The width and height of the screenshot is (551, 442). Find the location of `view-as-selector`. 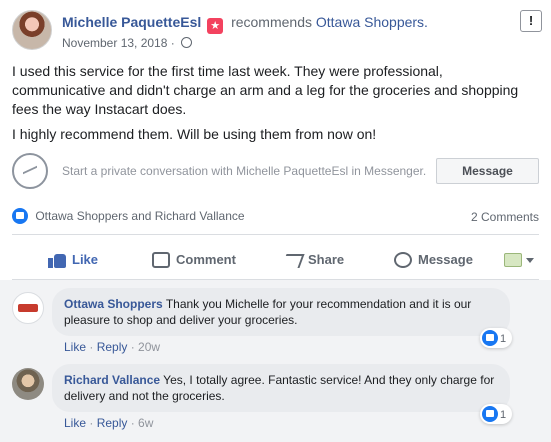

view-as-selector is located at coordinates (519, 260).